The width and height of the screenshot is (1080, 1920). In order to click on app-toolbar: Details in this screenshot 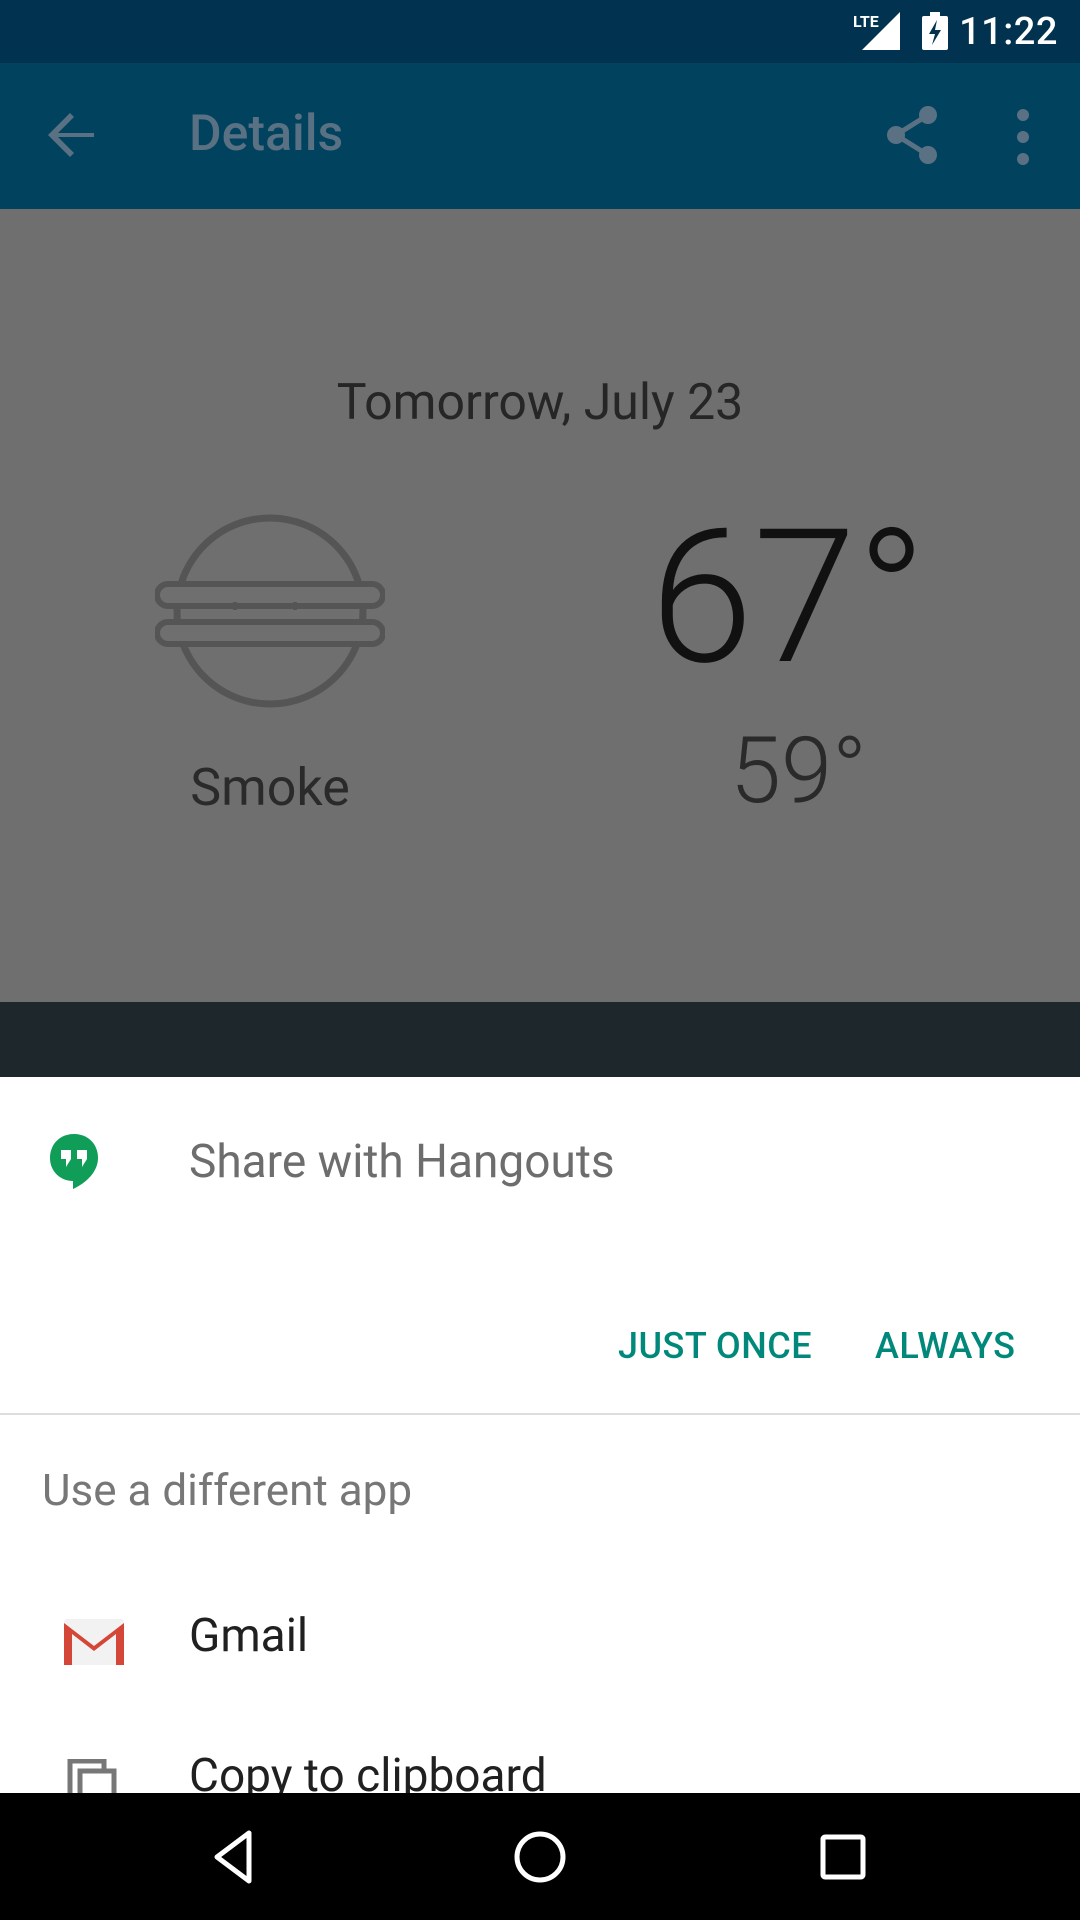, I will do `click(540, 136)`.